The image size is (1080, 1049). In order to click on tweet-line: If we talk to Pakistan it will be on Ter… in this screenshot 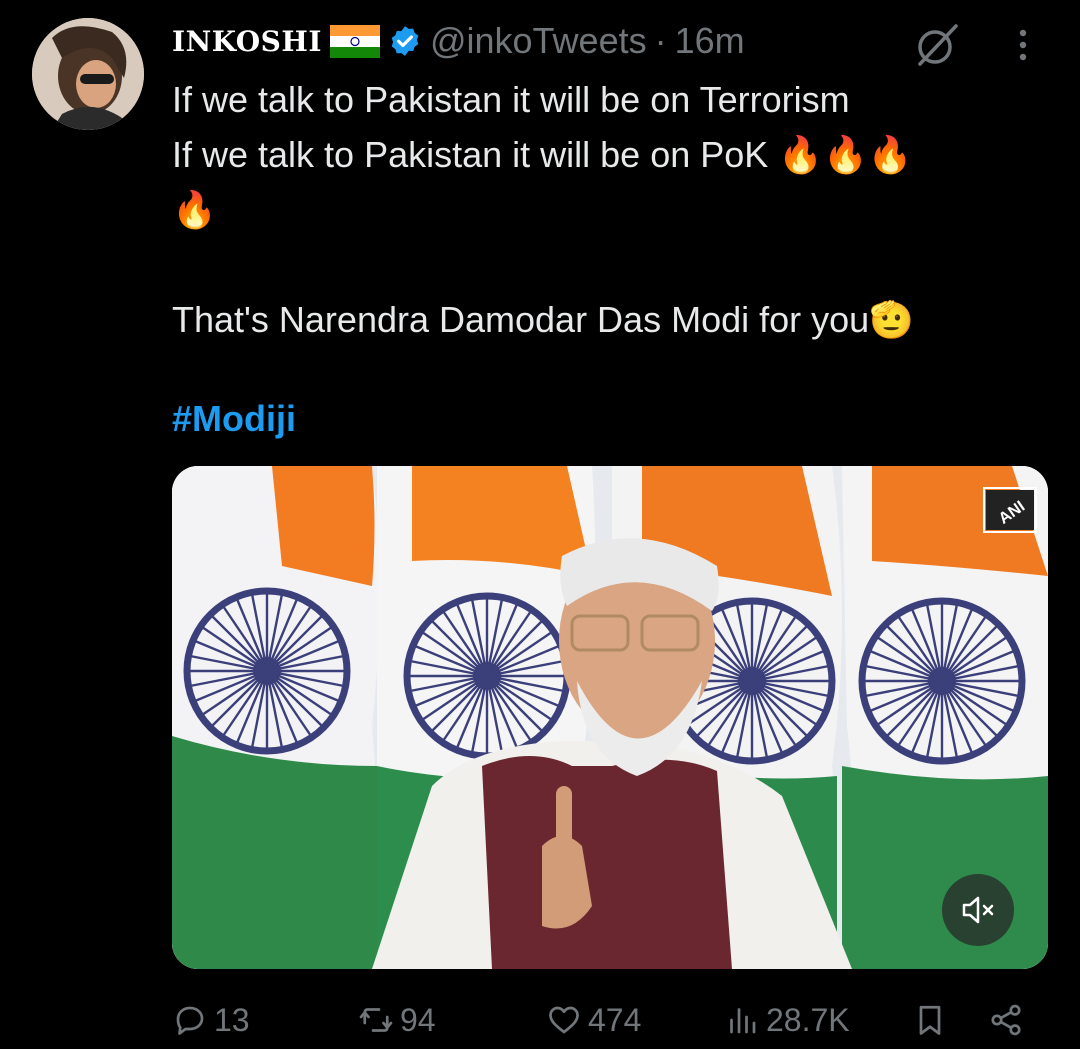, I will do `click(511, 99)`.